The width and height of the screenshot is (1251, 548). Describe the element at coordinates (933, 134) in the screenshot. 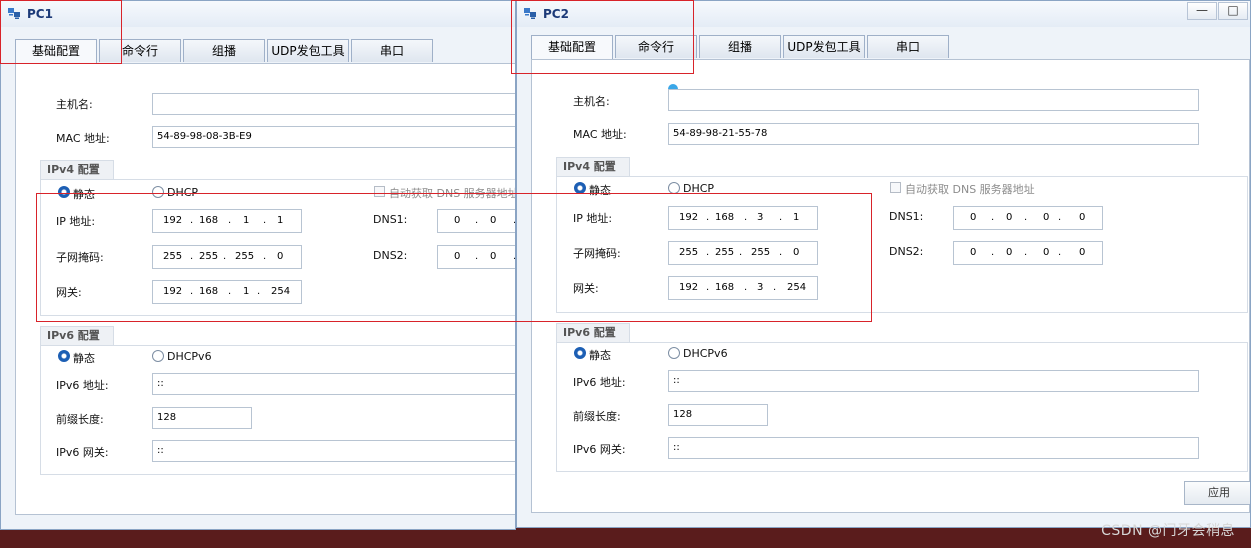

I see `mac-field: 54-89-98-21-55-78` at that location.